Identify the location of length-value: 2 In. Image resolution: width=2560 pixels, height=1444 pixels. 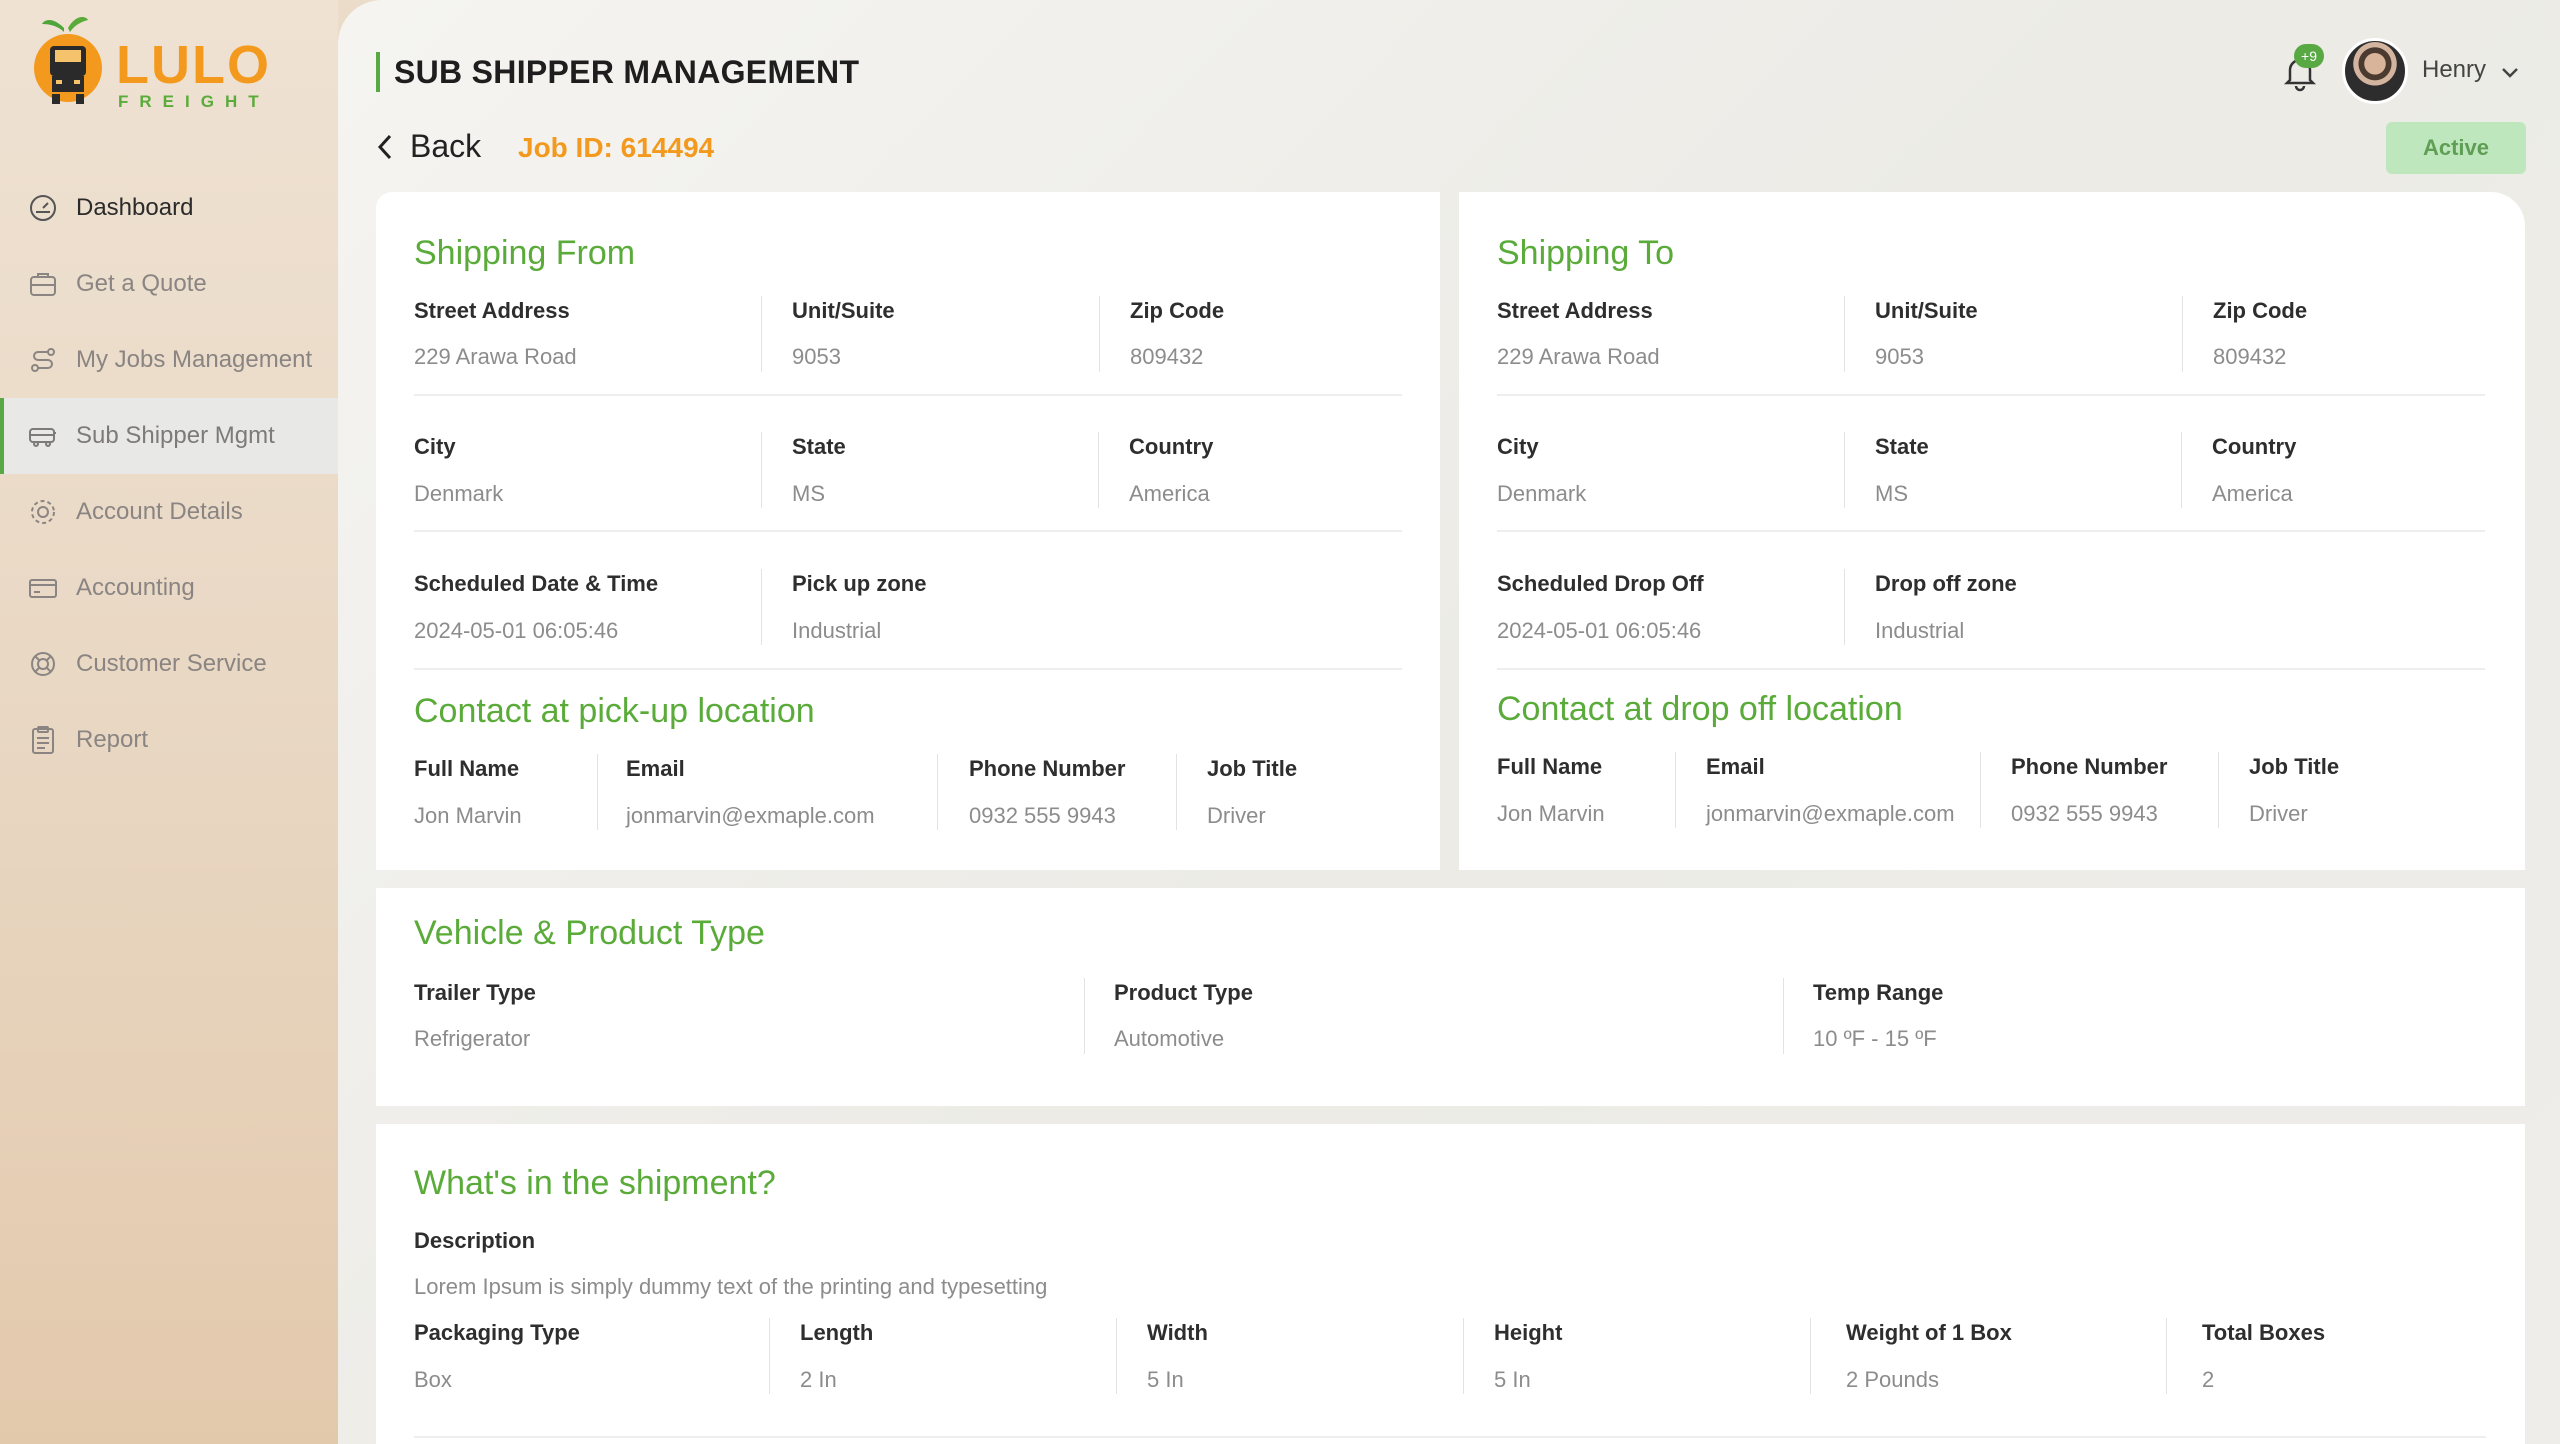
(818, 1379).